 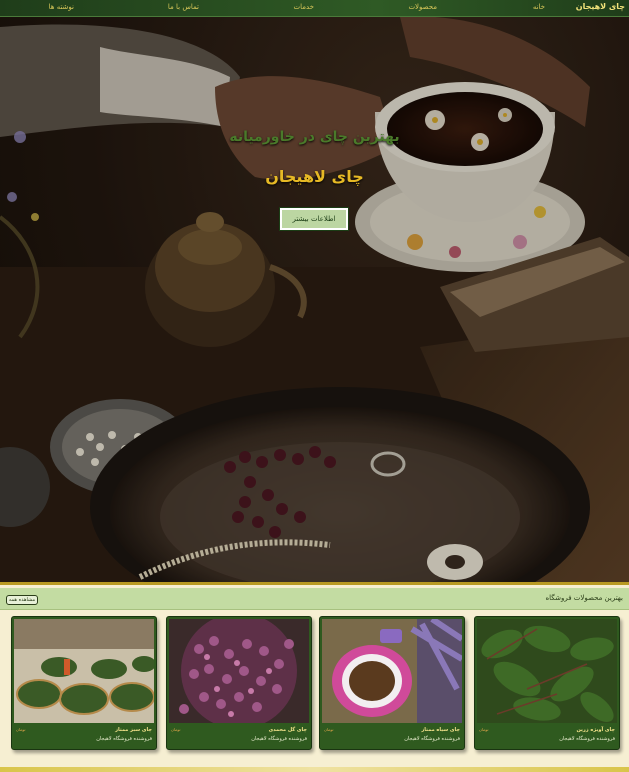 What do you see at coordinates (584, 598) in the screenshot?
I see `products-heading: بهترین محصولات فروشگاه` at bounding box center [584, 598].